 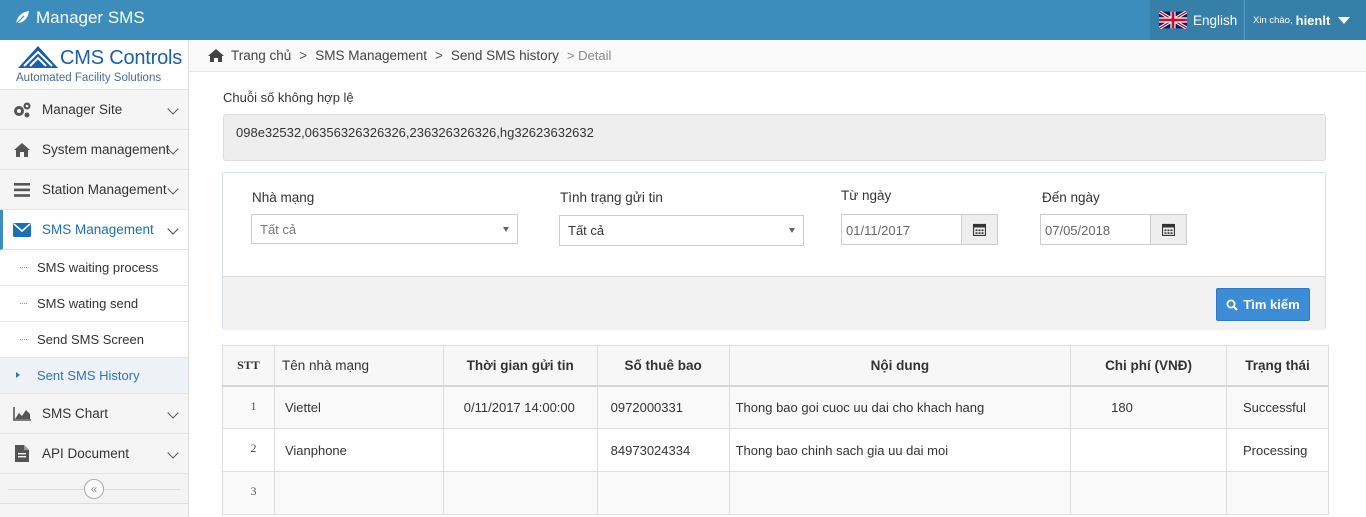 I want to click on sidebar-item-api-document: API Document, so click(x=94, y=454).